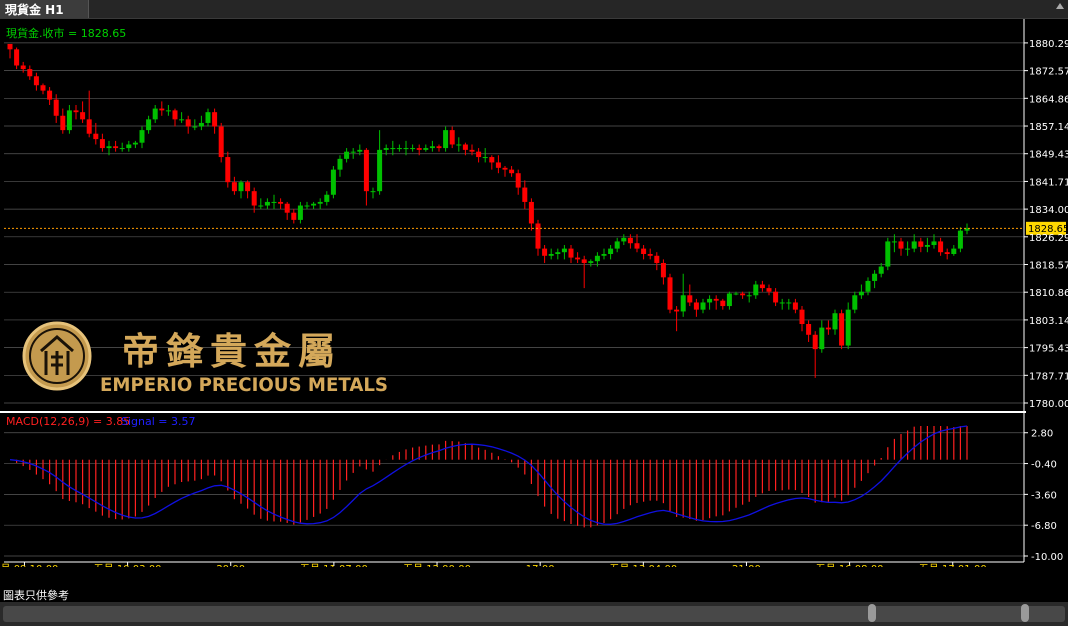 This screenshot has width=1068, height=626. Describe the element at coordinates (1060, 8) in the screenshot. I see `scroll-up-icon` at that location.